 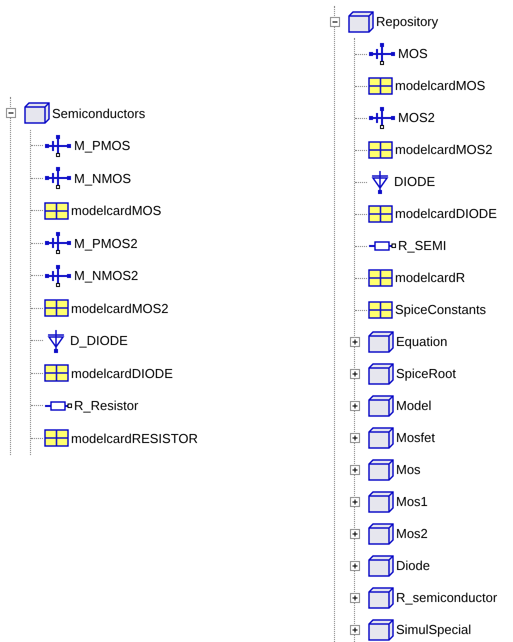 What do you see at coordinates (434, 630) in the screenshot?
I see `package-label: SimulSpecial` at bounding box center [434, 630].